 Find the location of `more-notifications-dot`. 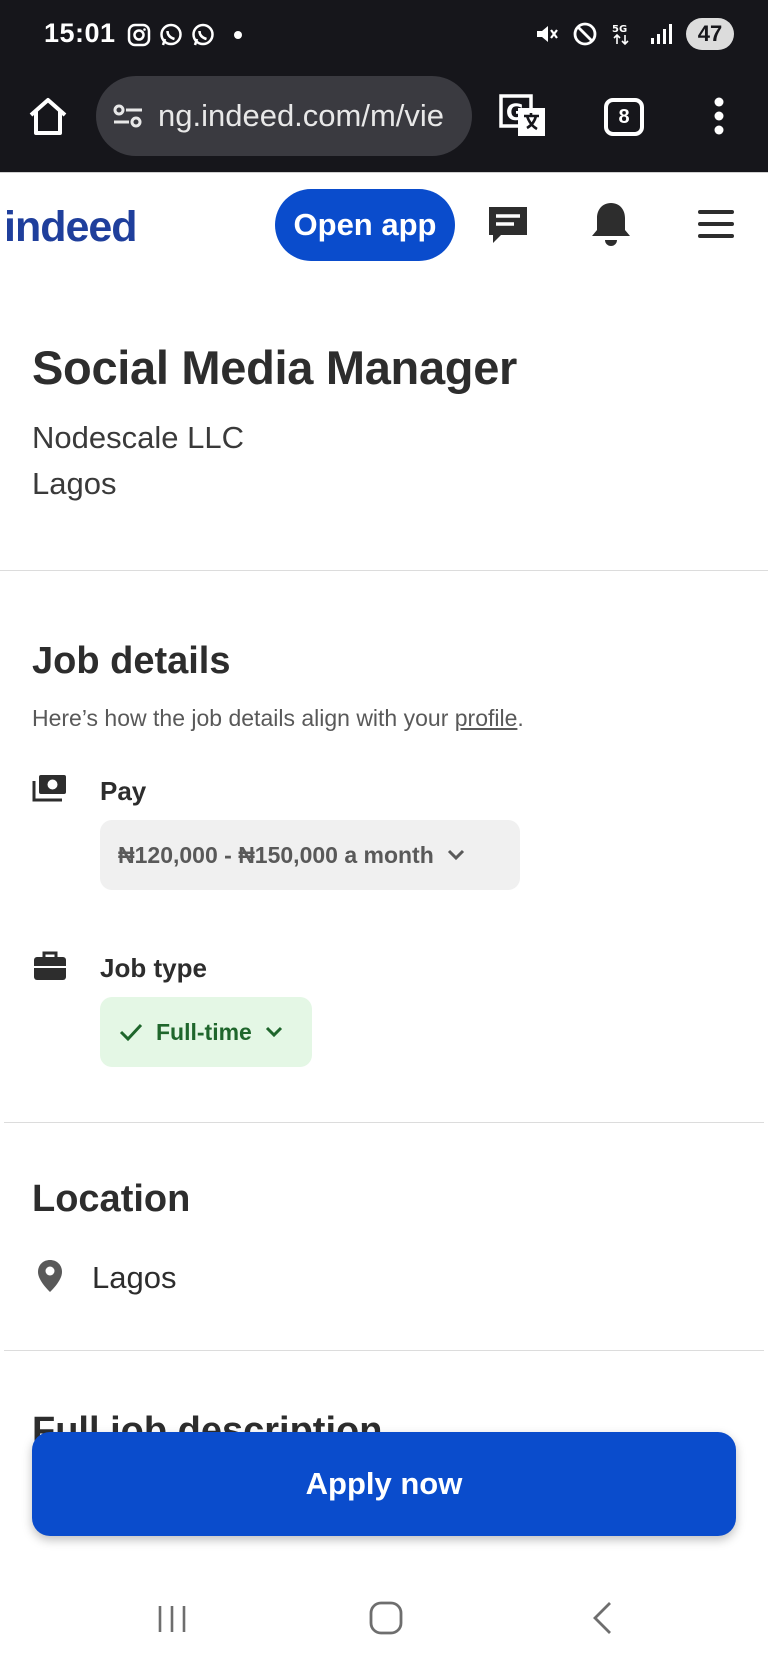

more-notifications-dot is located at coordinates (238, 35).